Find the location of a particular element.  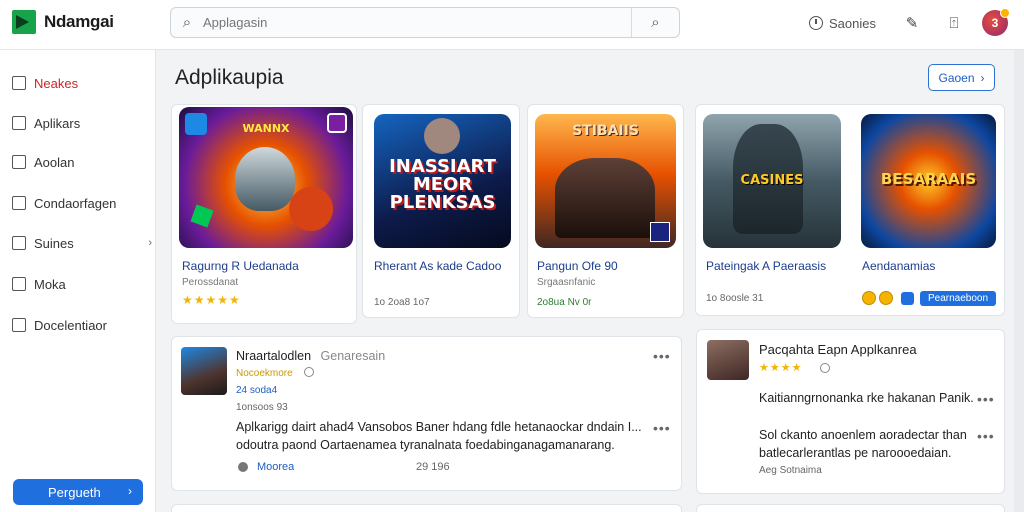

sidebar-item-3: Condaorfagen is located at coordinates (82, 203).